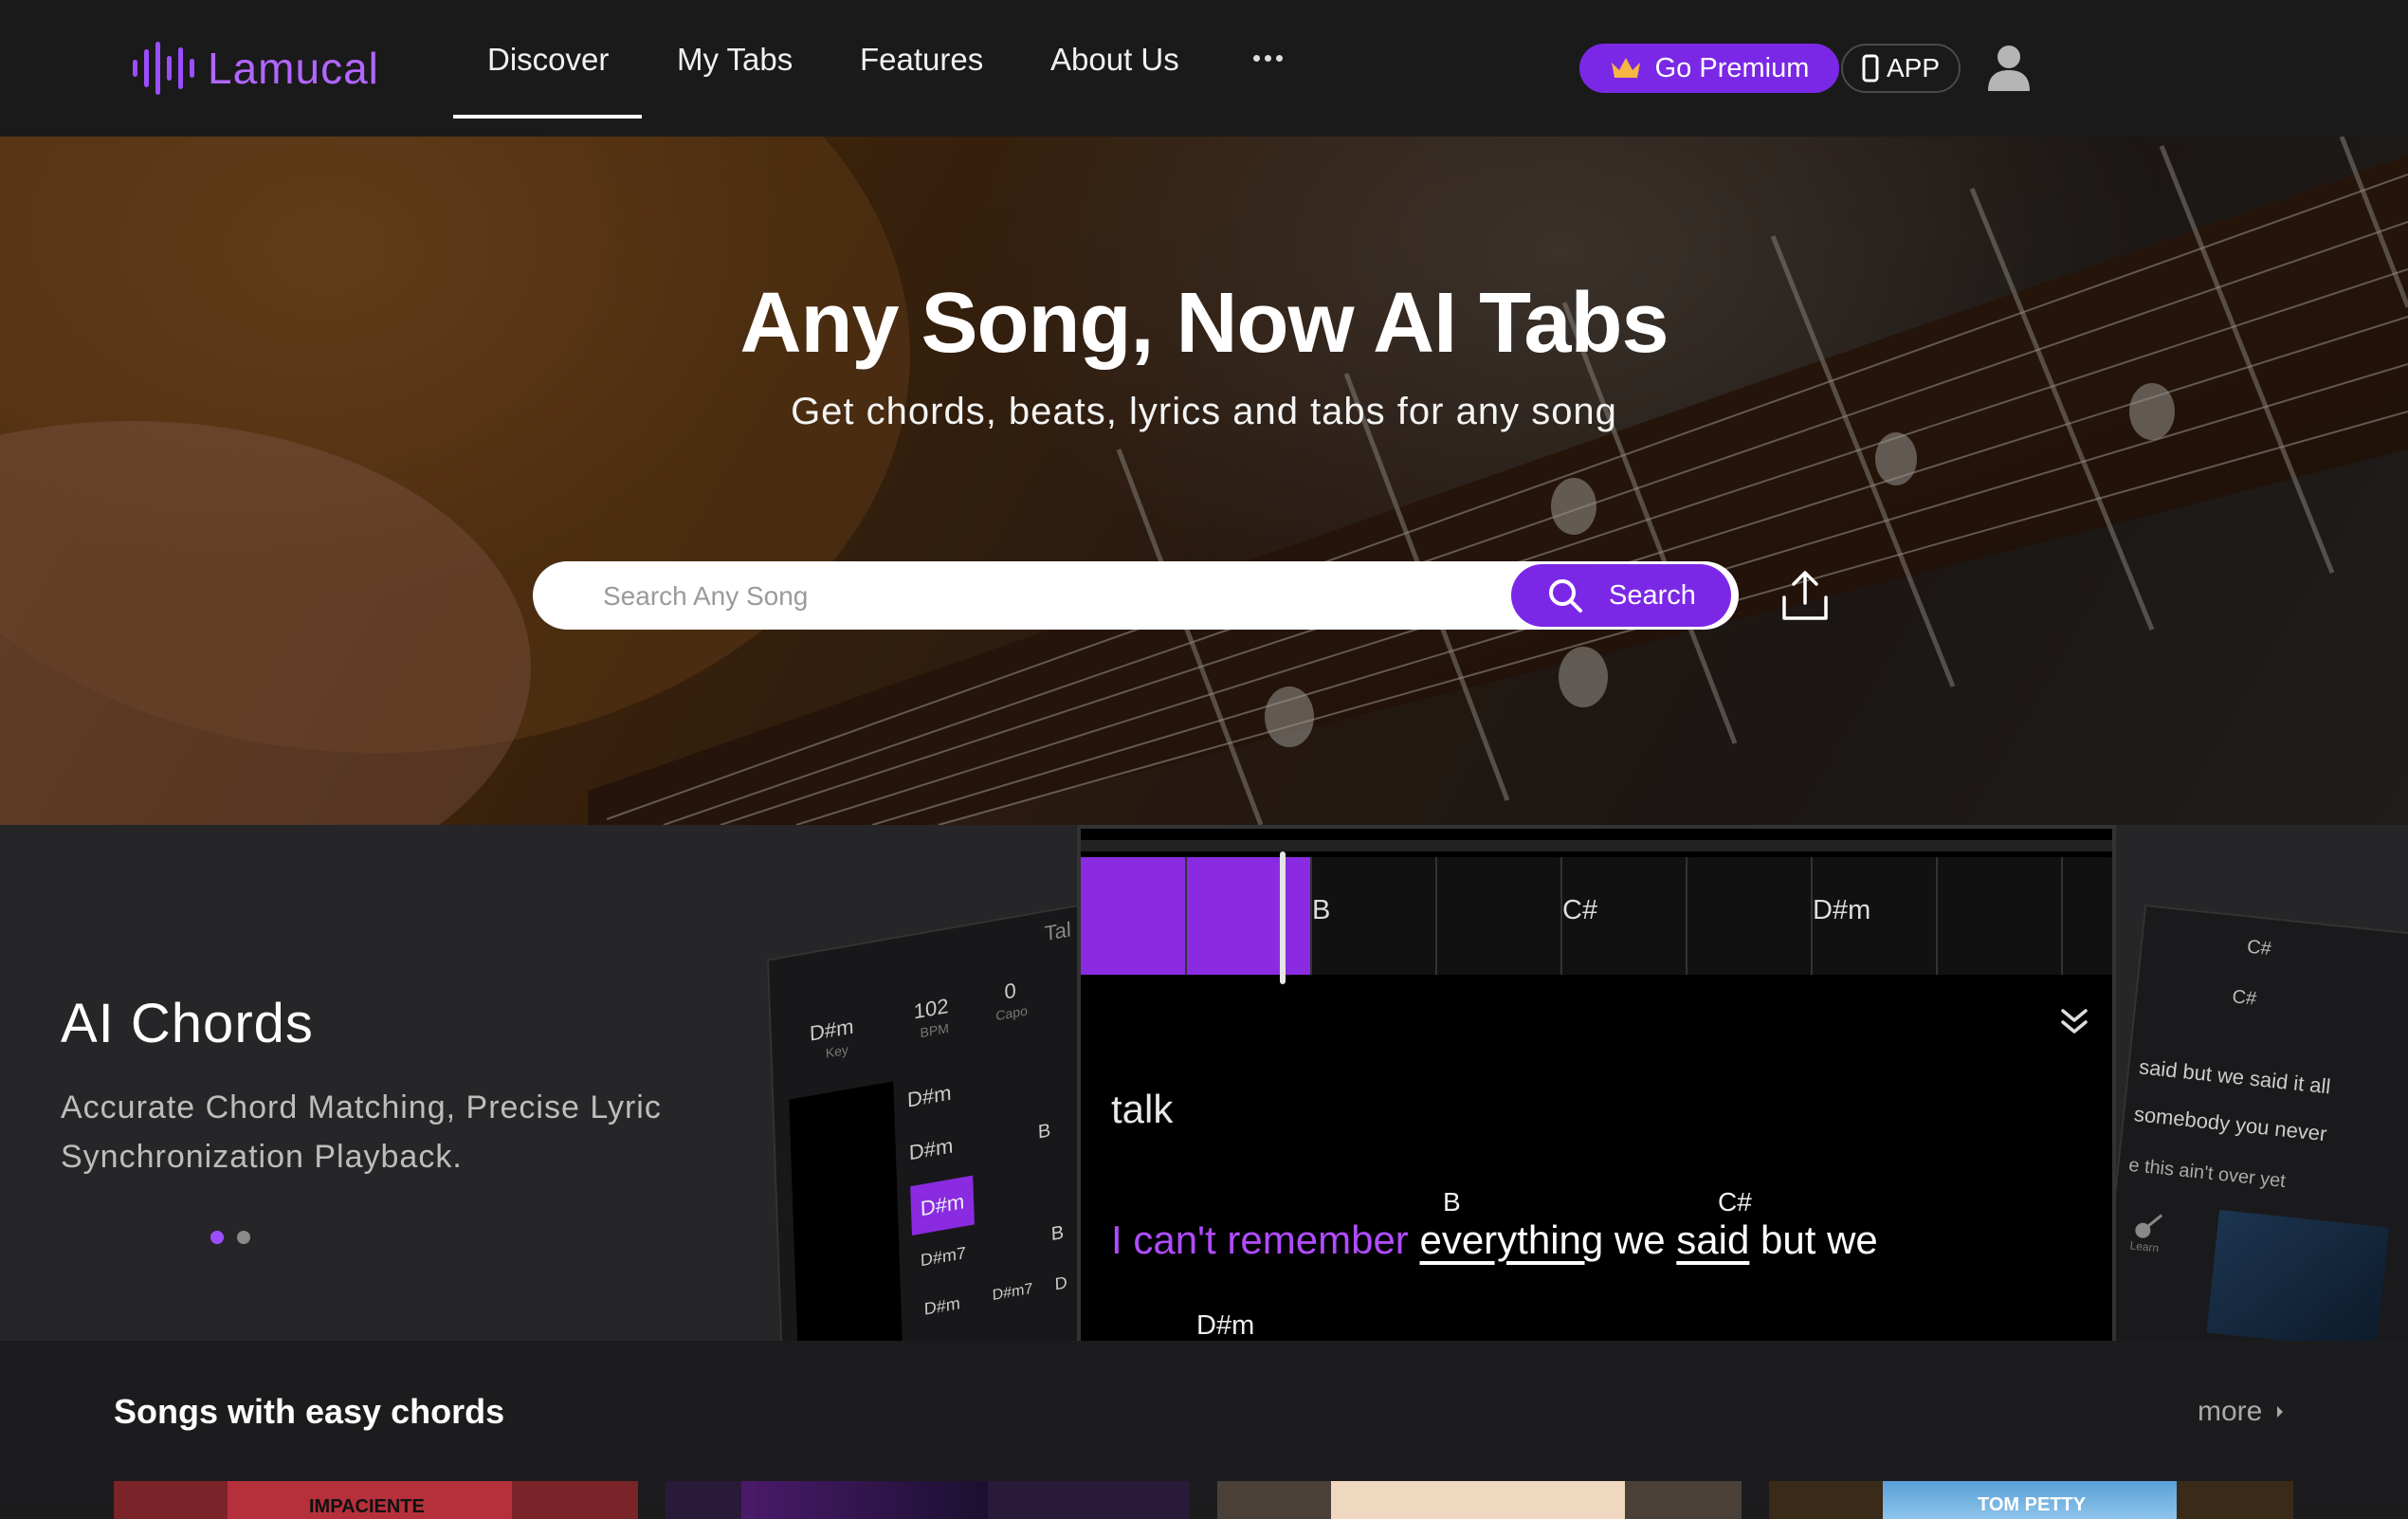 The width and height of the screenshot is (2408, 1519). Describe the element at coordinates (735, 60) in the screenshot. I see `nav-my-tabs: My Tabs` at that location.